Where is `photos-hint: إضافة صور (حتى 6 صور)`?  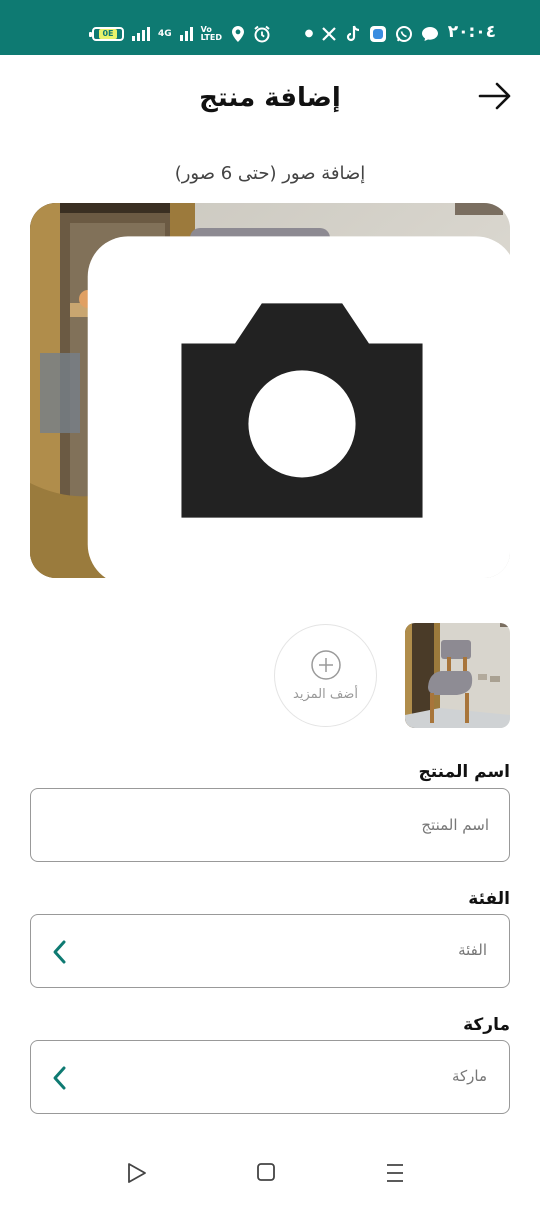
photos-hint: إضافة صور (حتى 6 صور) is located at coordinates (270, 173).